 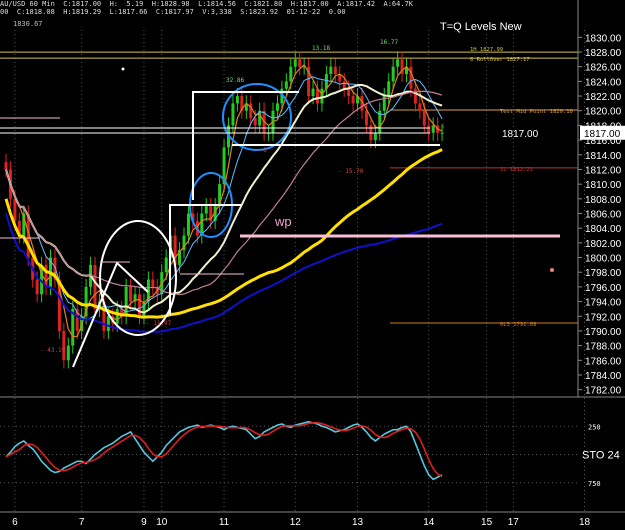 I want to click on price-tick-label: 1790.00, so click(x=603, y=332).